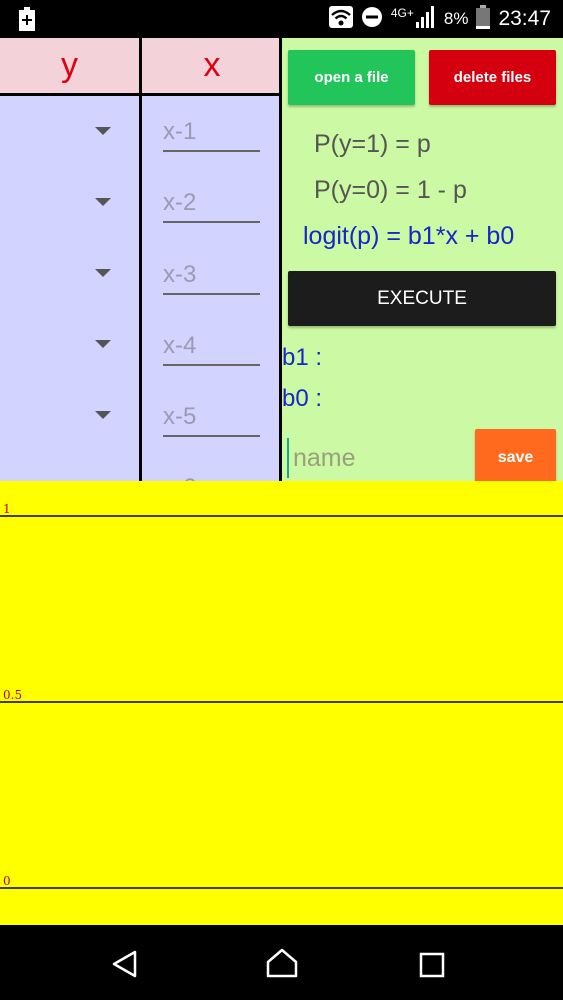  I want to click on navigation-bar, so click(281, 962).